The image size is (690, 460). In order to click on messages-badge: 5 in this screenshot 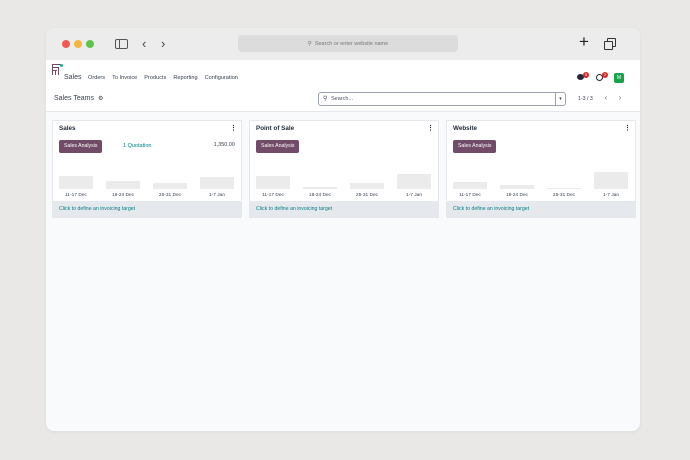, I will do `click(586, 75)`.